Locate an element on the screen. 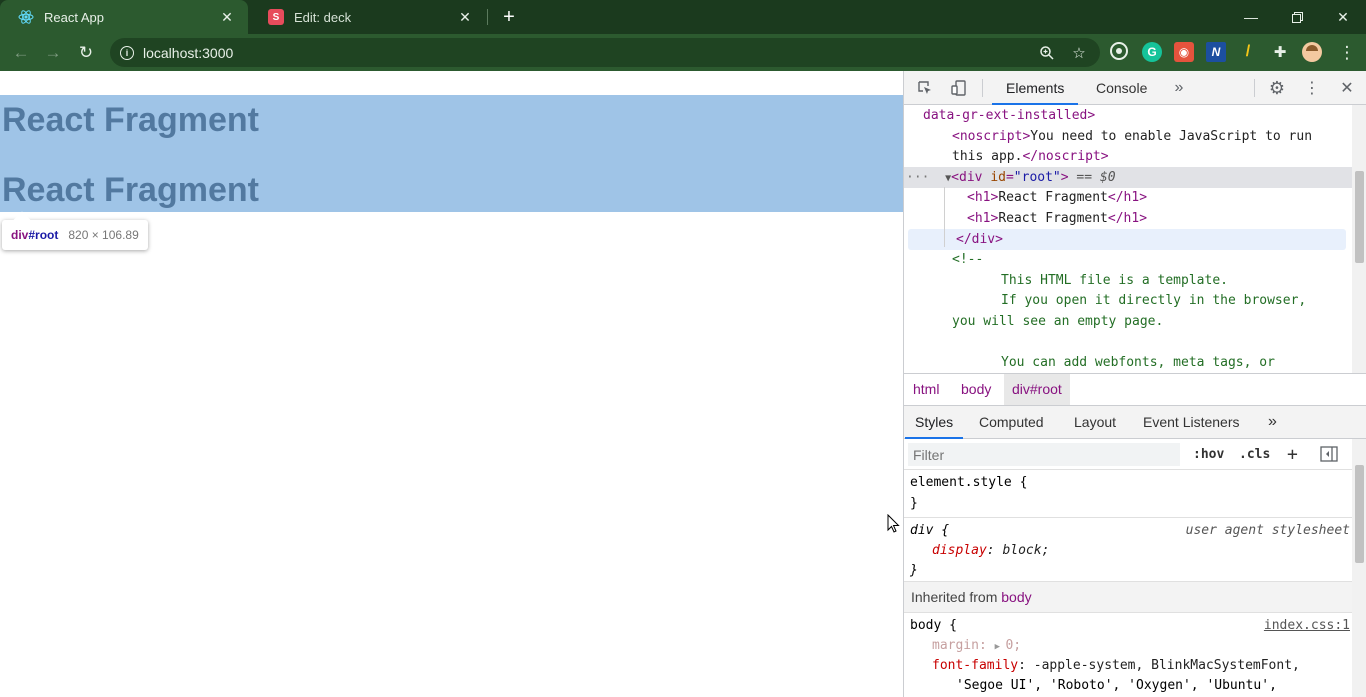 The height and width of the screenshot is (697, 1366). devtools-close-icon: ✕ is located at coordinates (1347, 88).